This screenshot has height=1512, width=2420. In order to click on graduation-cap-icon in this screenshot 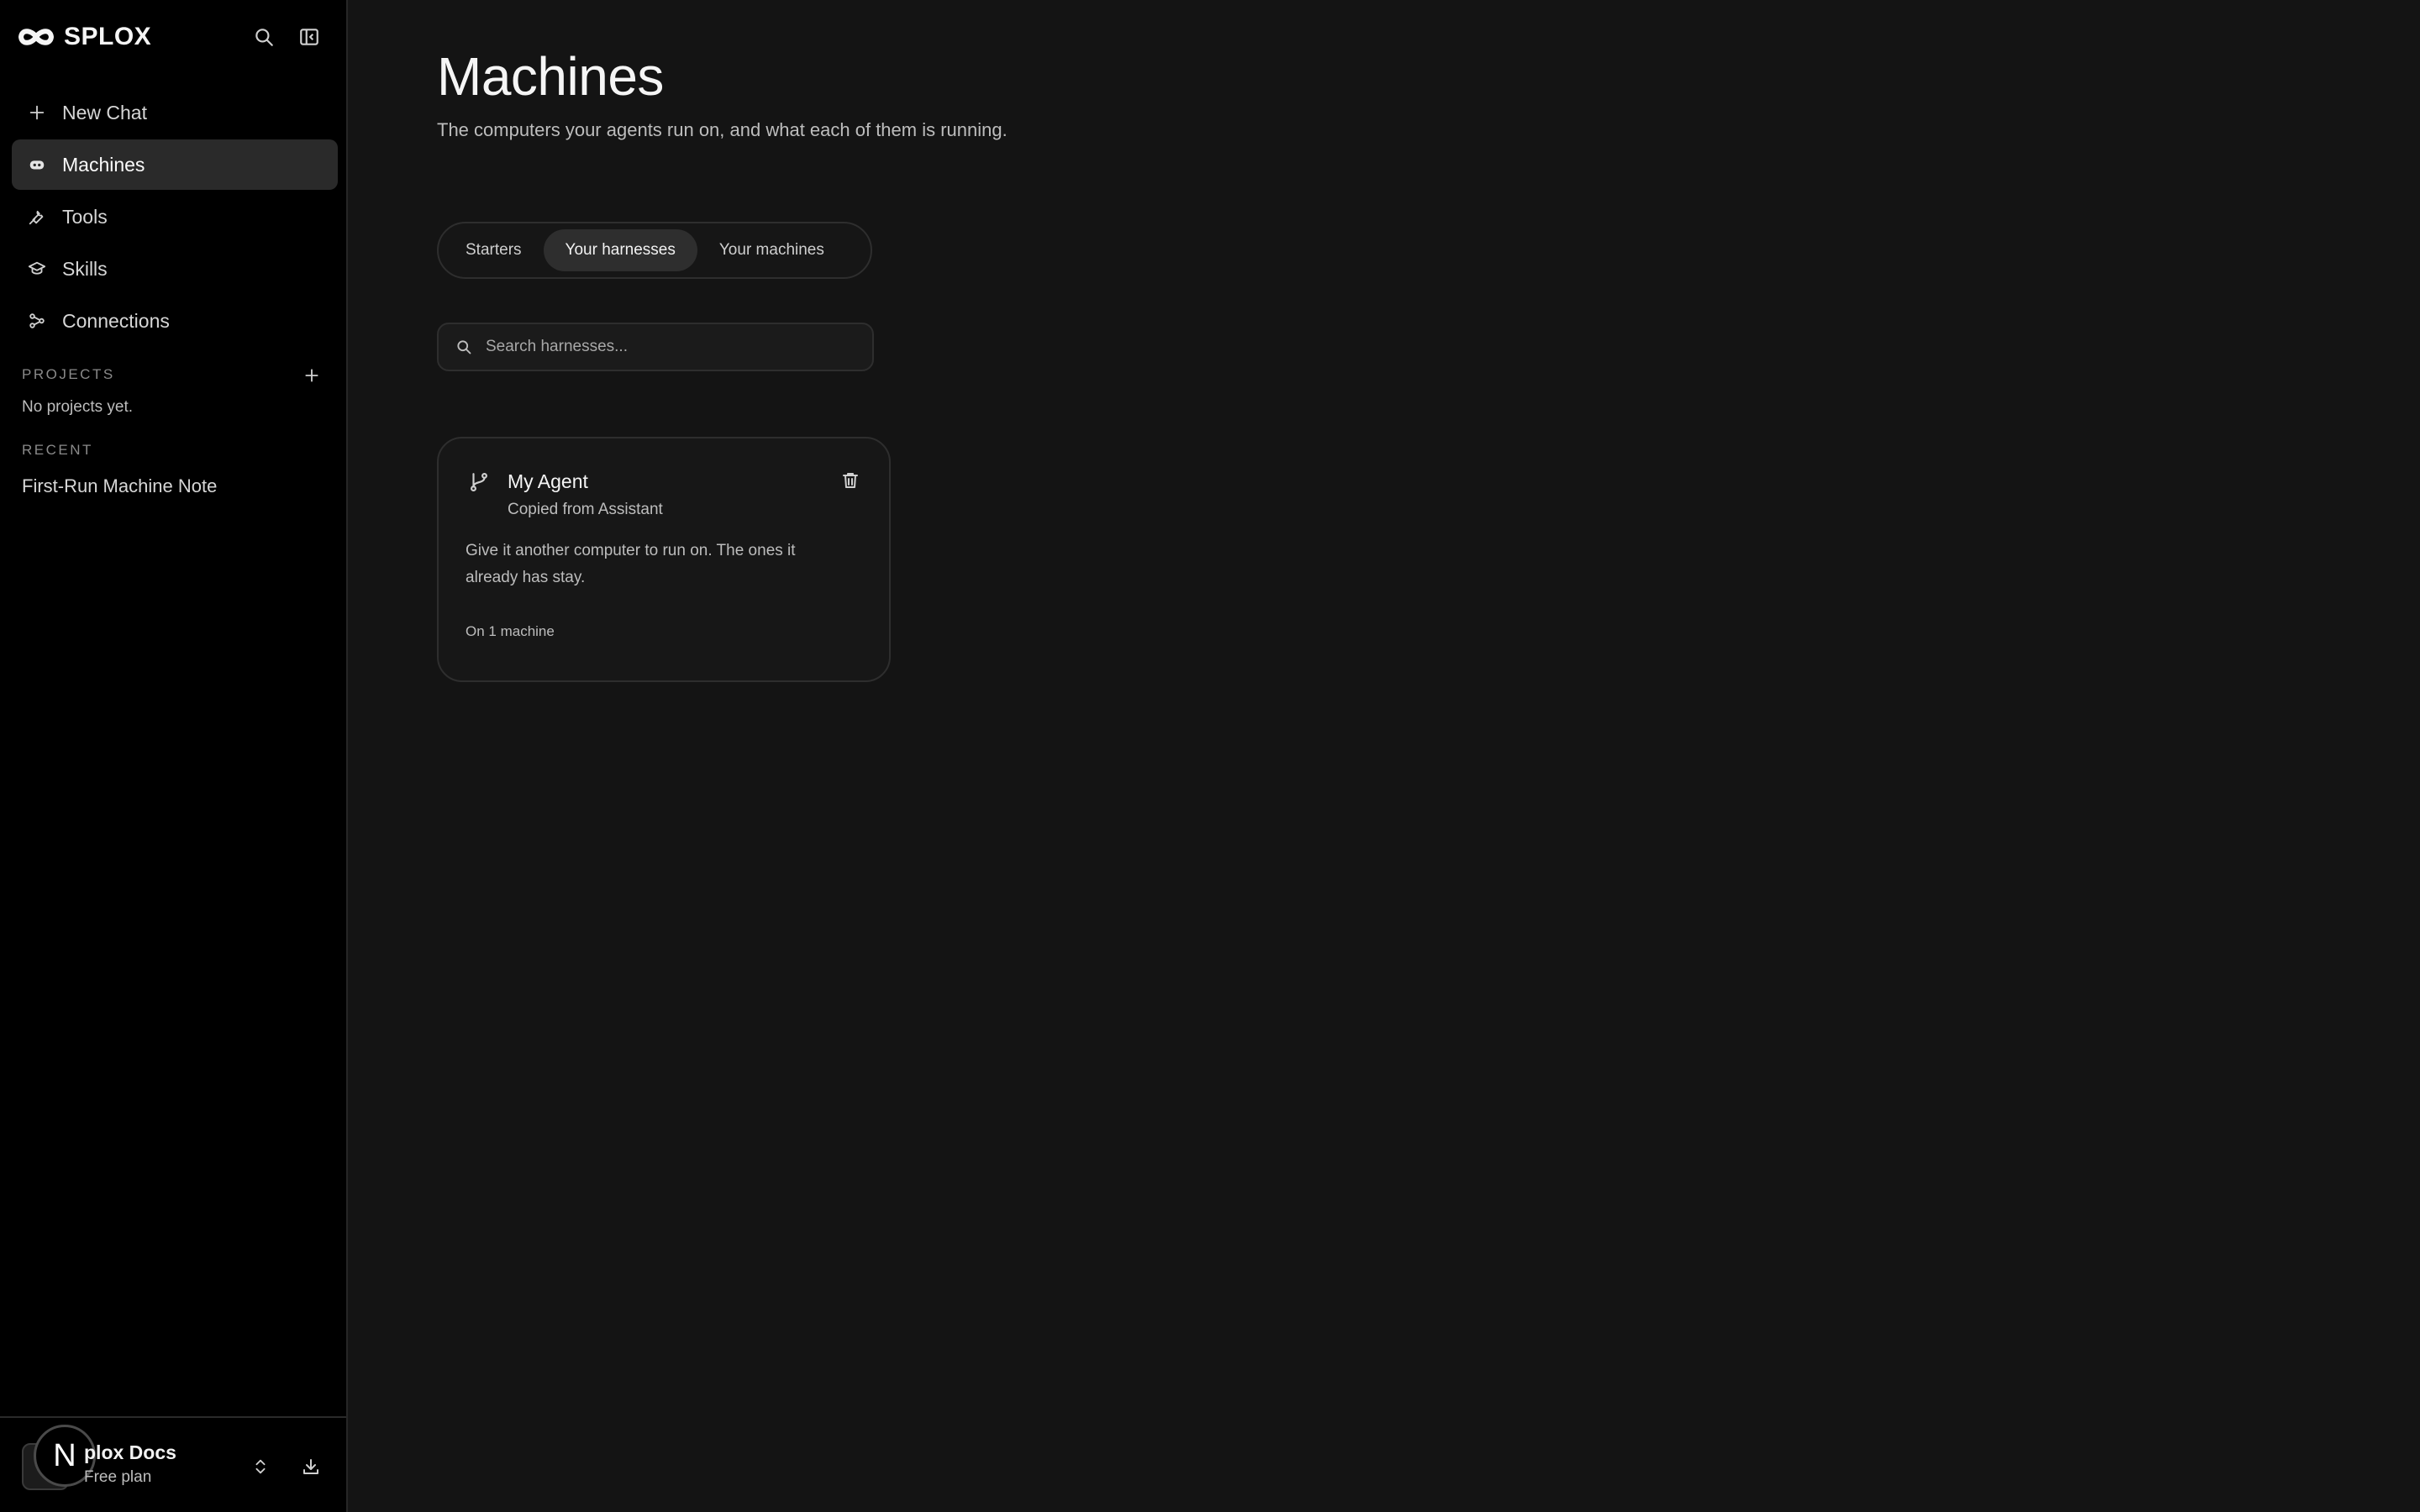, I will do `click(37, 269)`.